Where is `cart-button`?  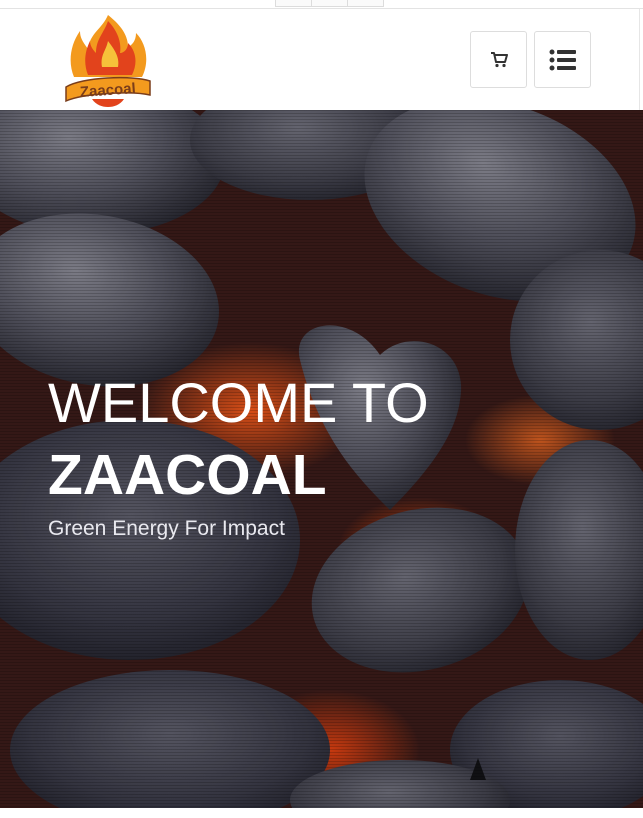 cart-button is located at coordinates (498, 59).